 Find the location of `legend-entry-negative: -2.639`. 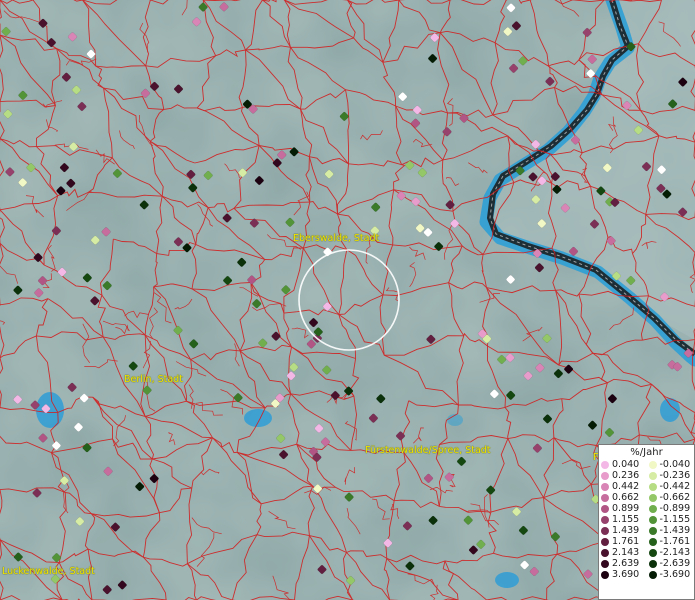

legend-entry-negative: -2.639 is located at coordinates (671, 563).